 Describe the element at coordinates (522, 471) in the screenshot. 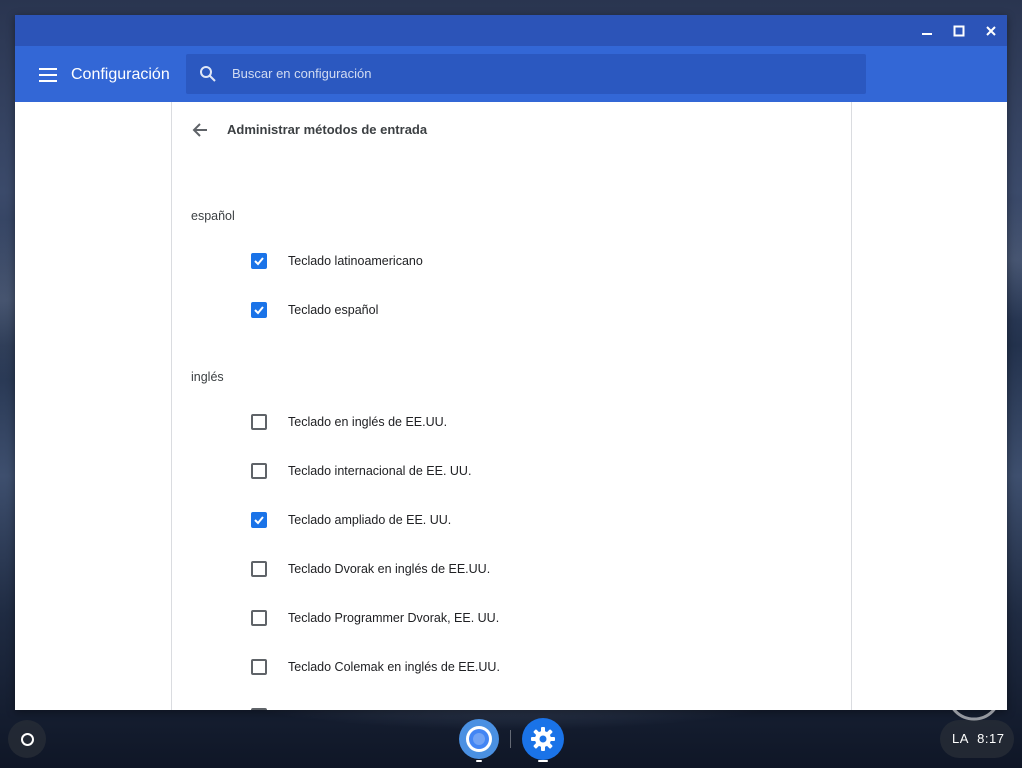

I see `input-method-row: Teclado internacional de EE. UU.` at that location.